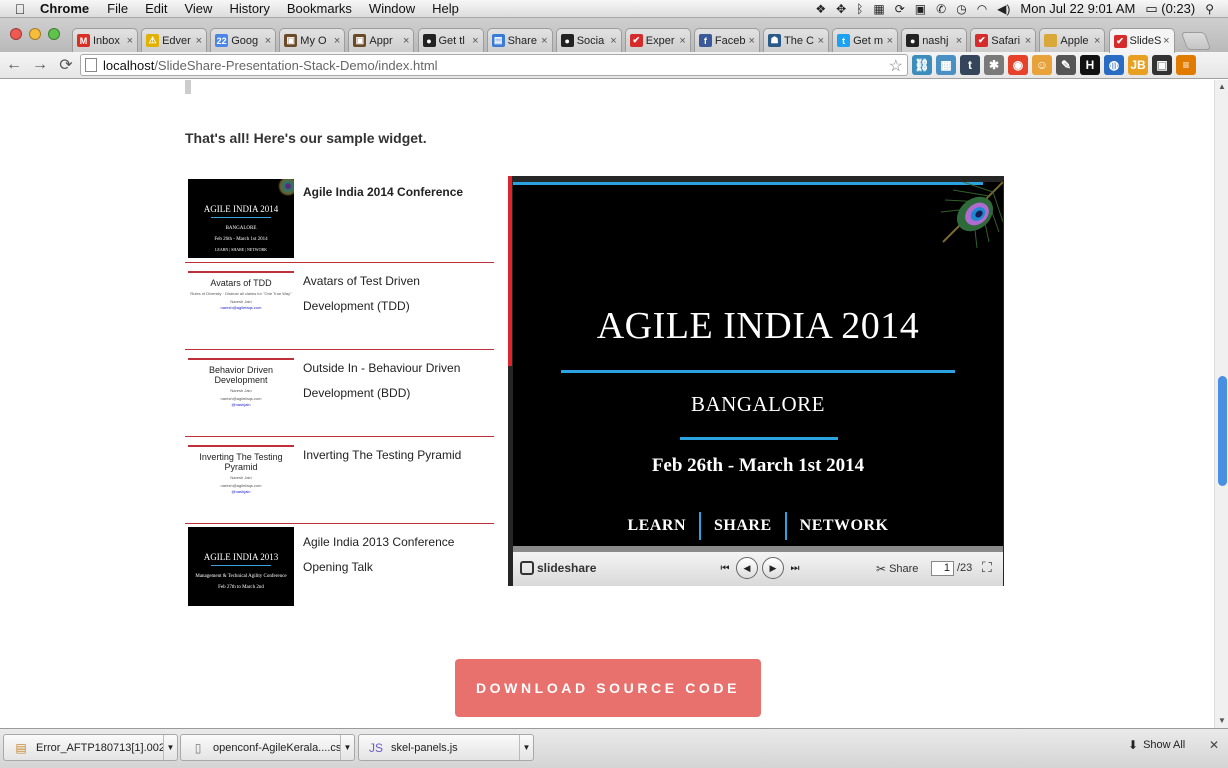  What do you see at coordinates (657, 40) in the screenshot?
I see `browser-tab: ✔ Exper ×` at bounding box center [657, 40].